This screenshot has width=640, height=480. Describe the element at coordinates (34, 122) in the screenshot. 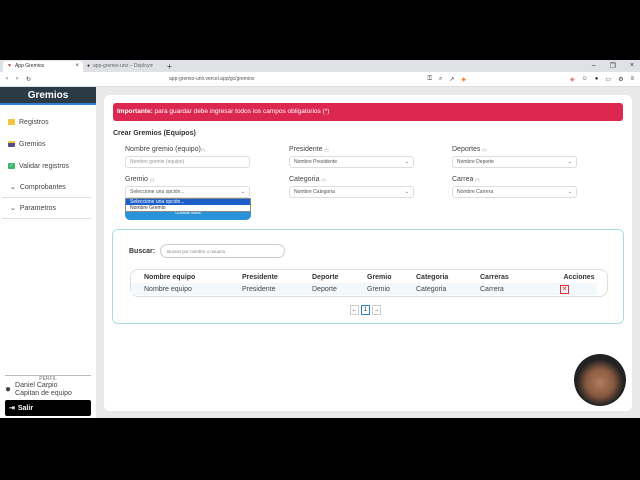

I see `label: Registros` at that location.